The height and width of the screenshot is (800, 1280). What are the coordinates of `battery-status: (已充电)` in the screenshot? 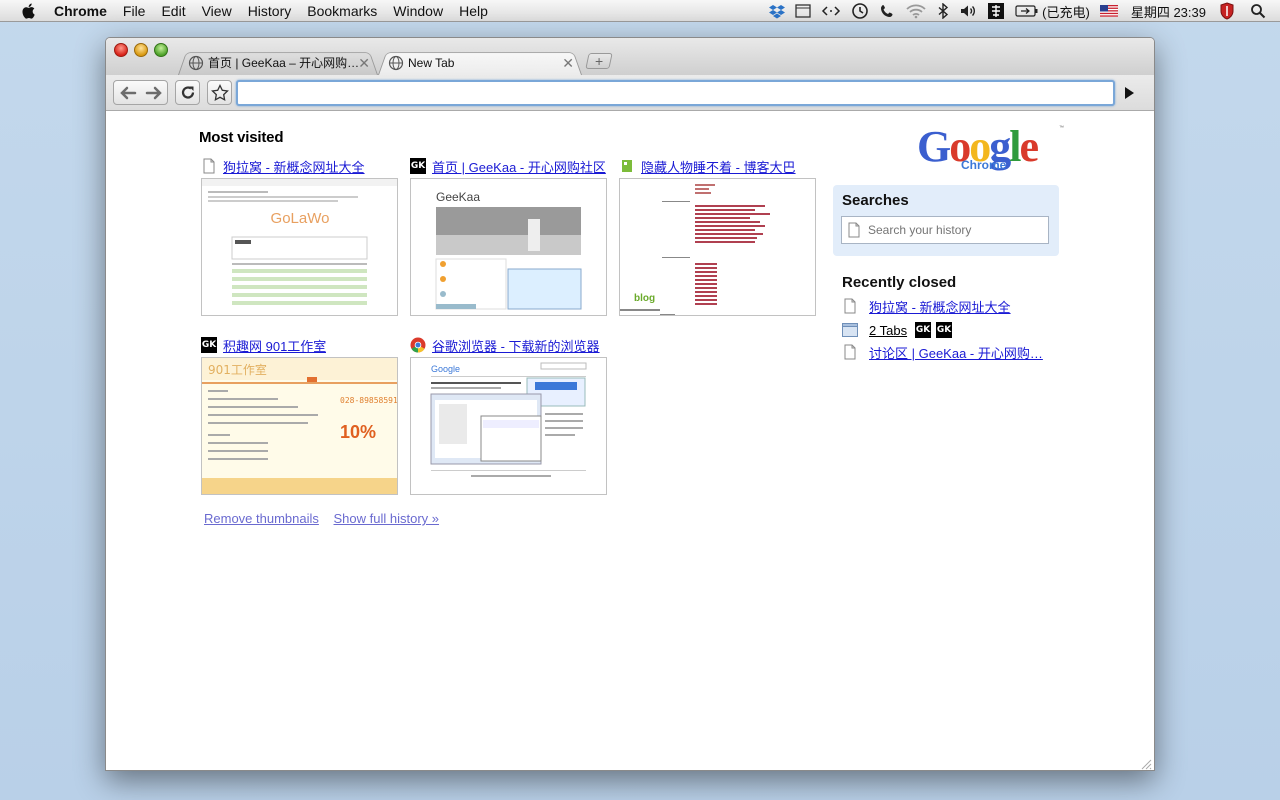 It's located at (1052, 11).